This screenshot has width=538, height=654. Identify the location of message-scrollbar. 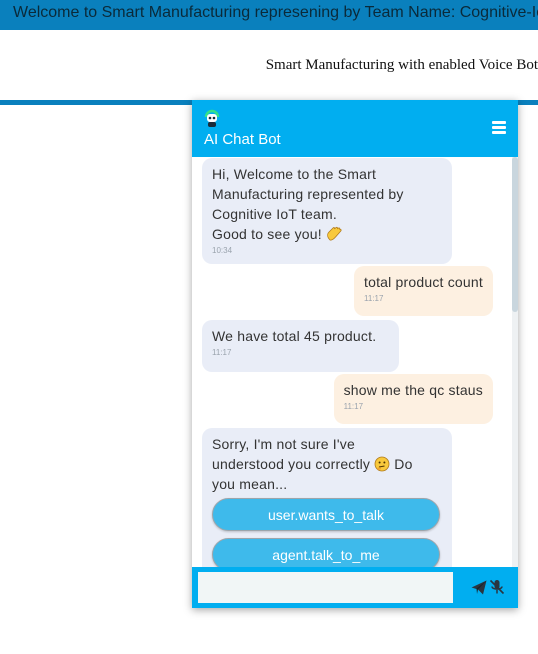
(515, 362).